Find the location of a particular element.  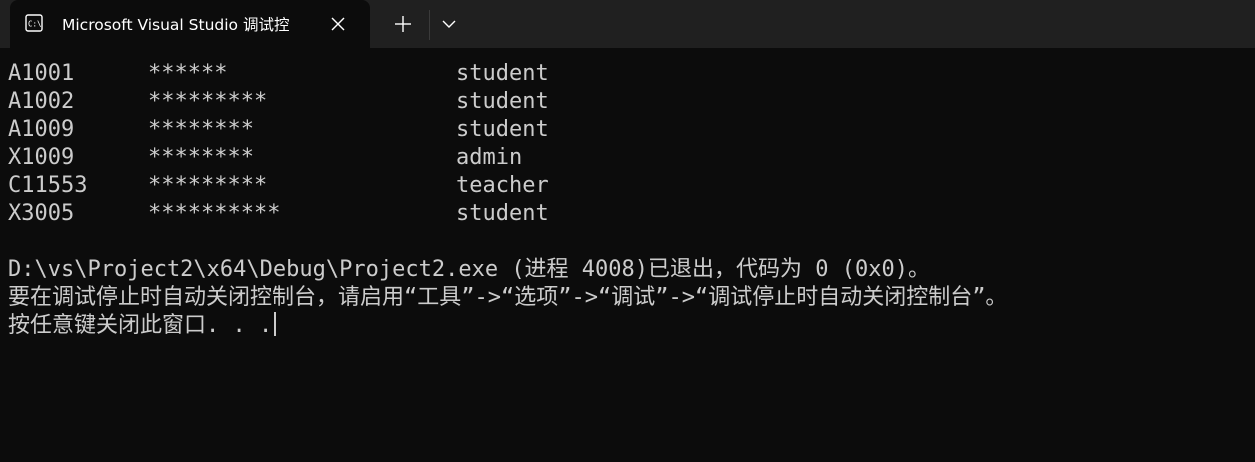

account-password: ****** is located at coordinates (188, 73).